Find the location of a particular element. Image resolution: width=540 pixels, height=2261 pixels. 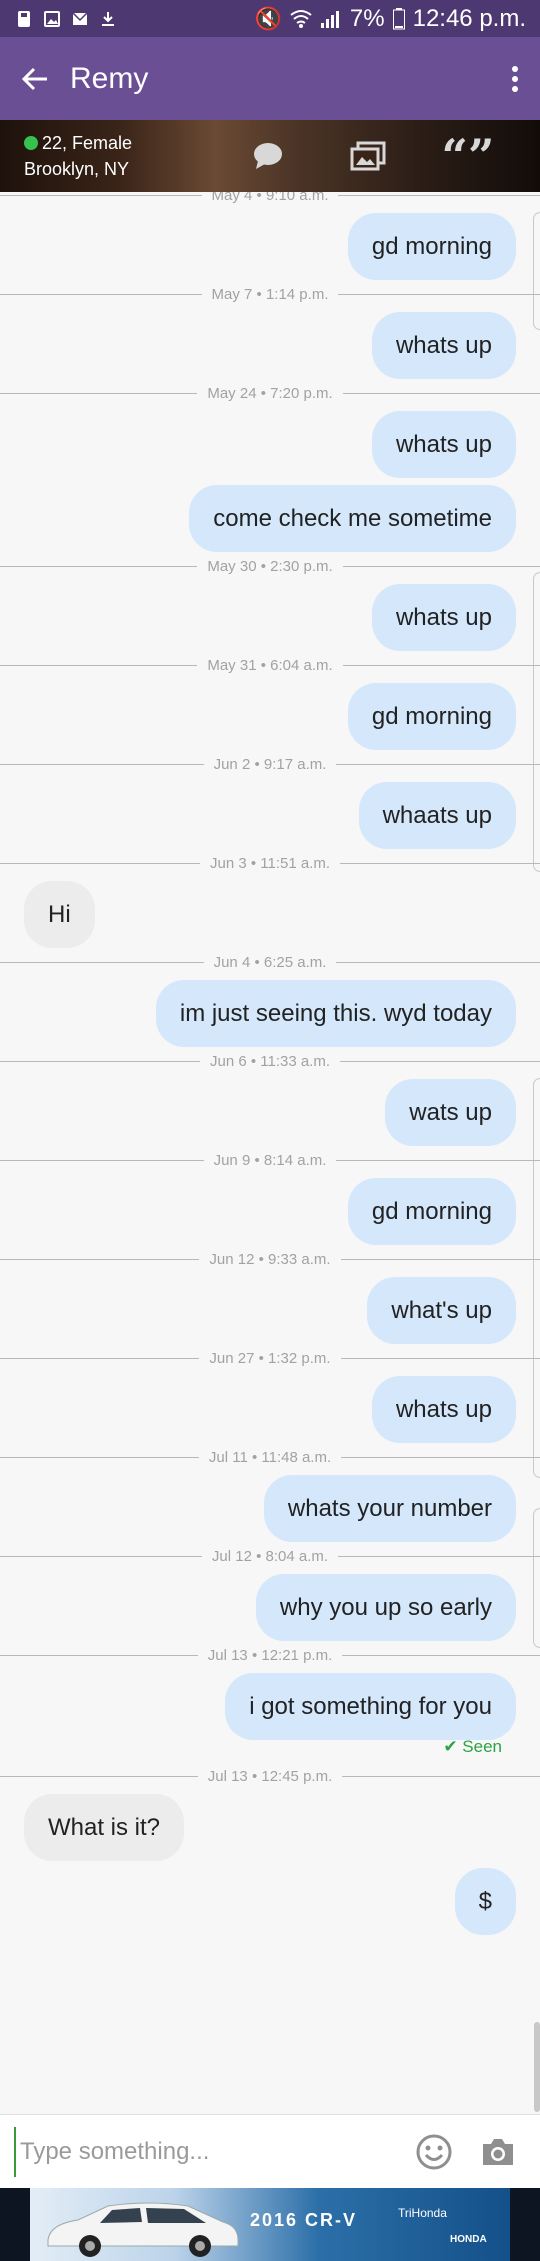

date-separator: Jul 13 • 12:21 p.m. is located at coordinates (270, 1655).